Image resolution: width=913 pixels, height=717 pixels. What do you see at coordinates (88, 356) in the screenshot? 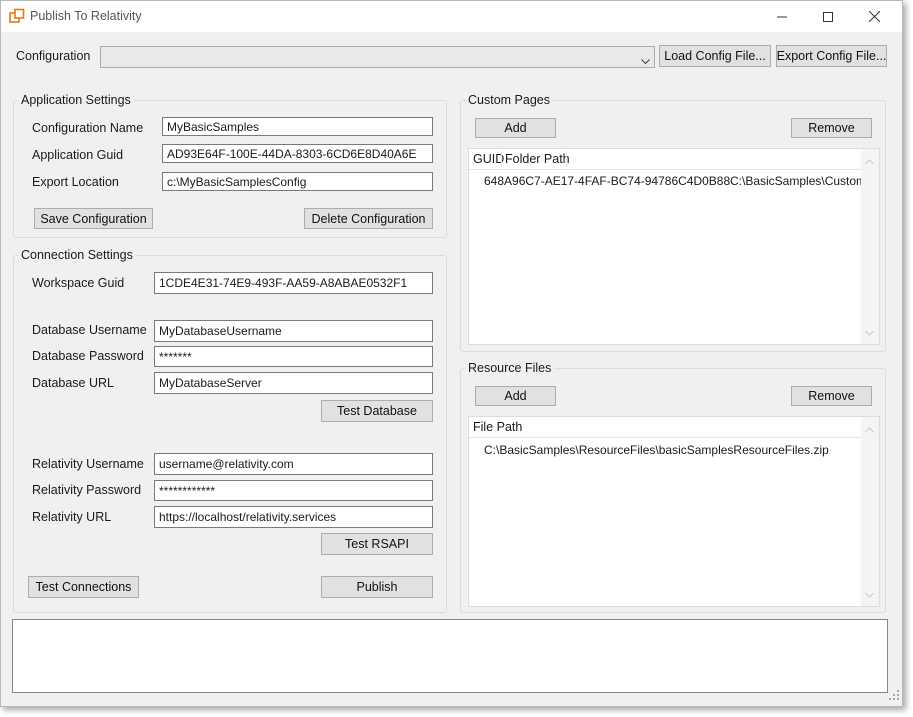
I see `database-password-label: Database Password` at bounding box center [88, 356].